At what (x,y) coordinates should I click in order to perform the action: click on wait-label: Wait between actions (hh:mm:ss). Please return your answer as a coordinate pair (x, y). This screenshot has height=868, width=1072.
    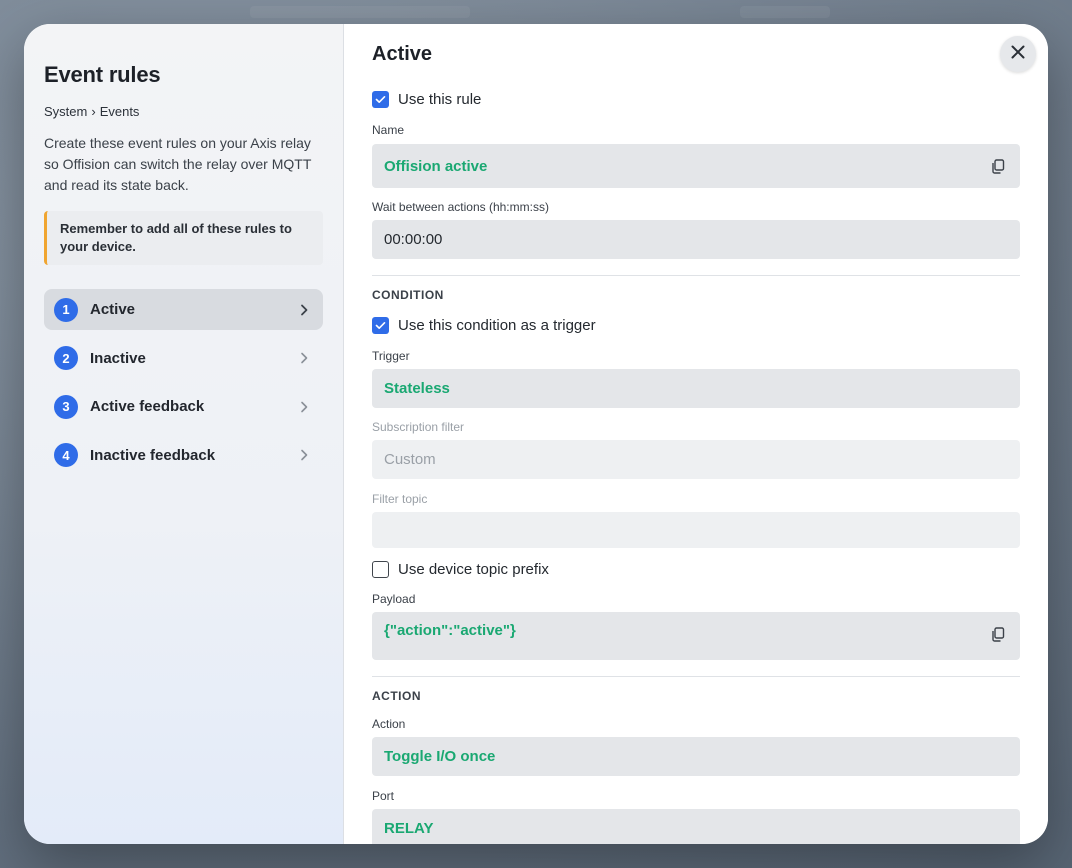
    Looking at the image, I should click on (460, 207).